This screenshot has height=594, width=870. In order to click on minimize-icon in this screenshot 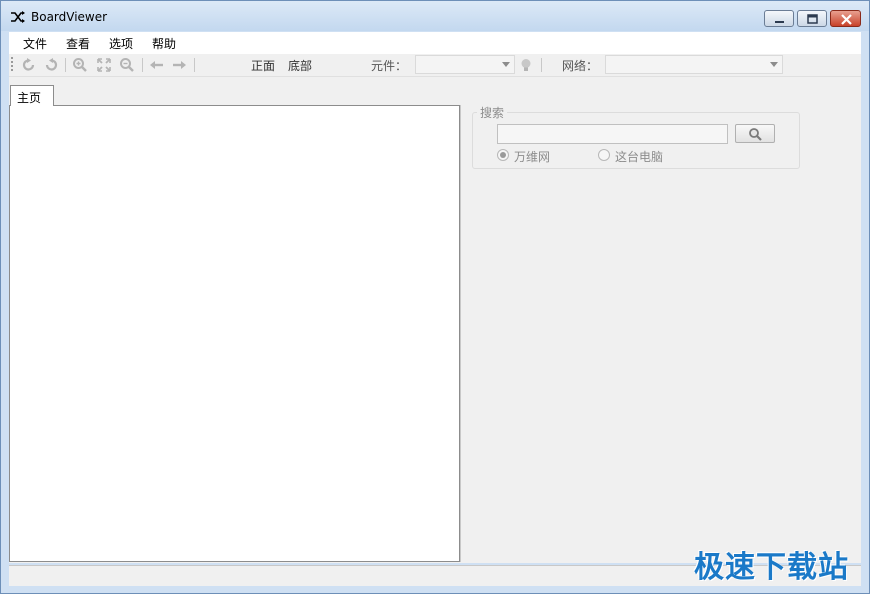, I will do `click(779, 22)`.